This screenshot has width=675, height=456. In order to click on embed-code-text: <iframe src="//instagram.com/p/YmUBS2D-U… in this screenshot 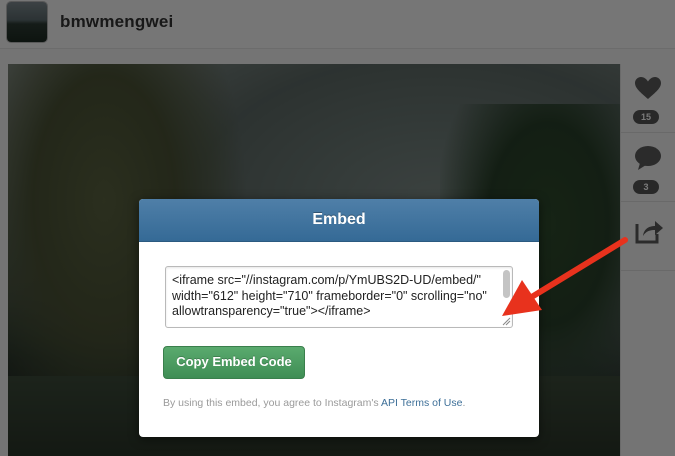, I will do `click(331, 295)`.